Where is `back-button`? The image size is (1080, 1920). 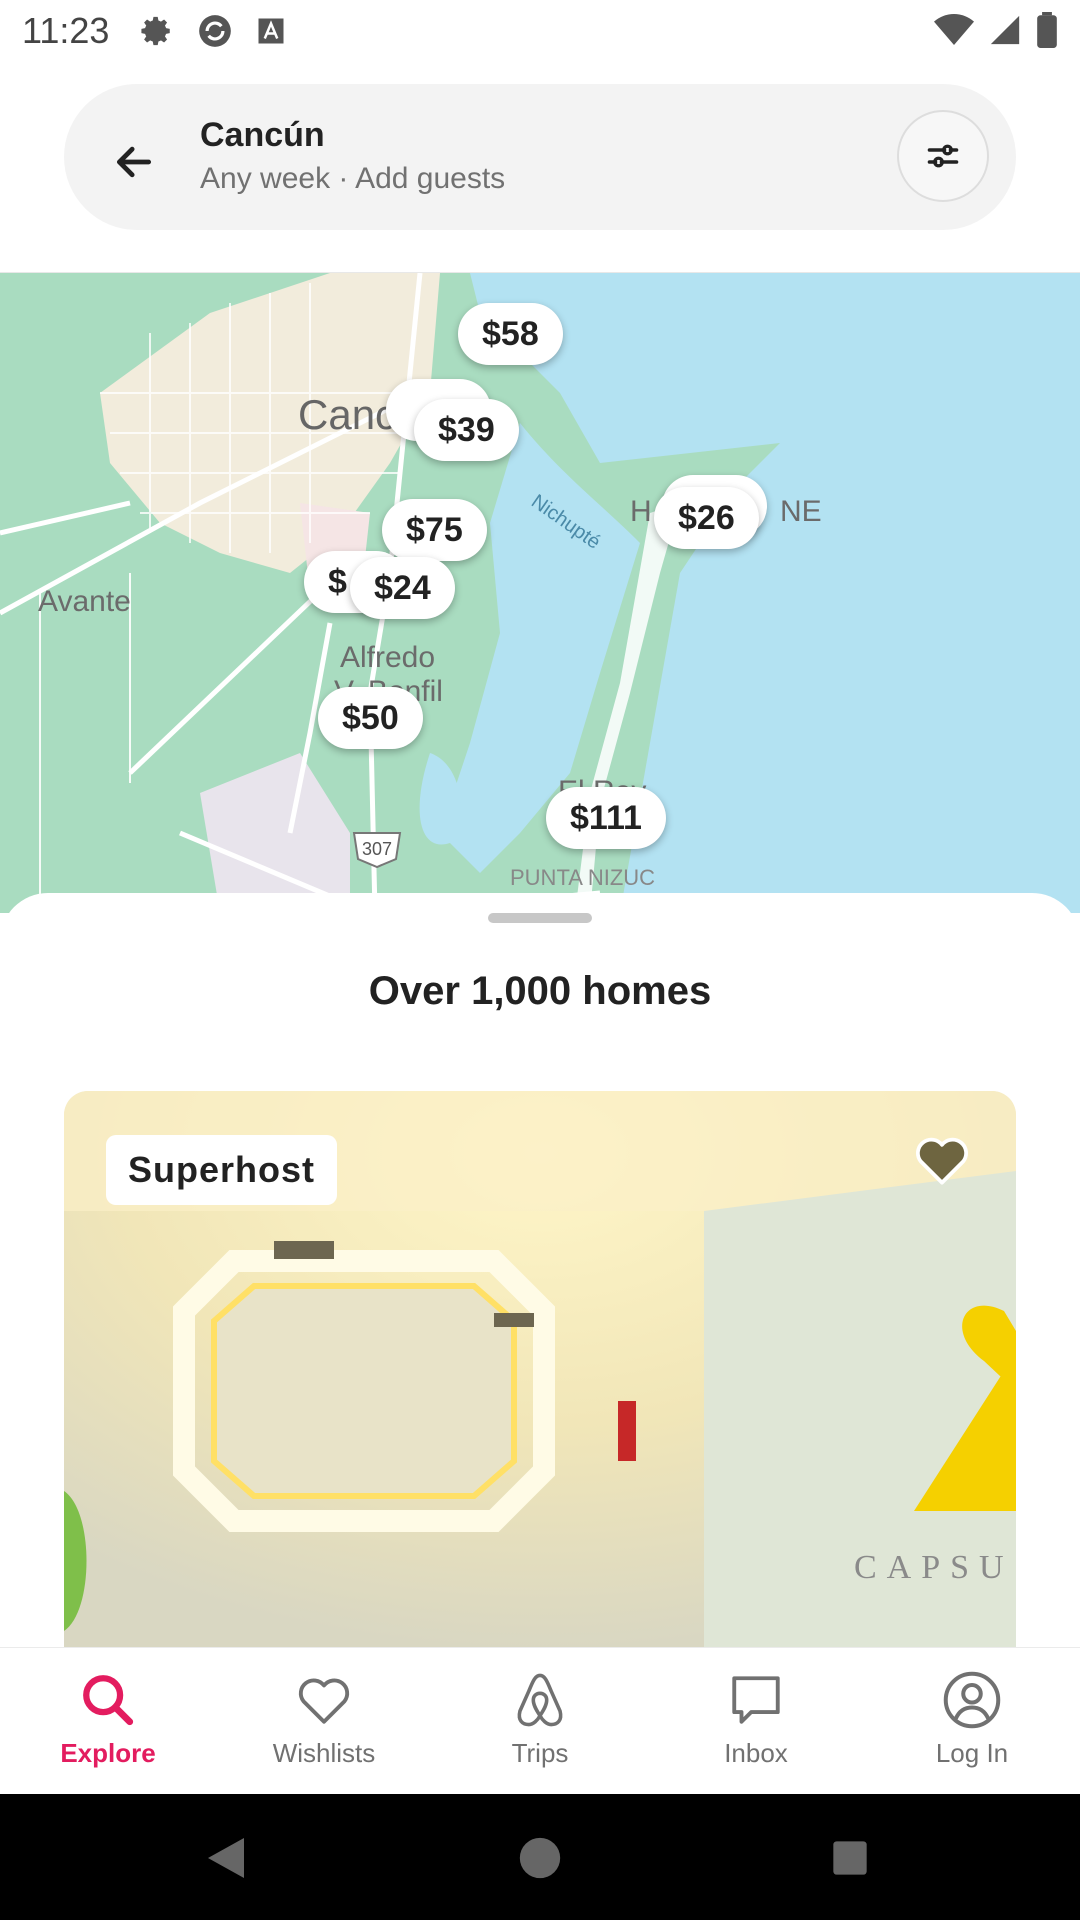 back-button is located at coordinates (134, 162).